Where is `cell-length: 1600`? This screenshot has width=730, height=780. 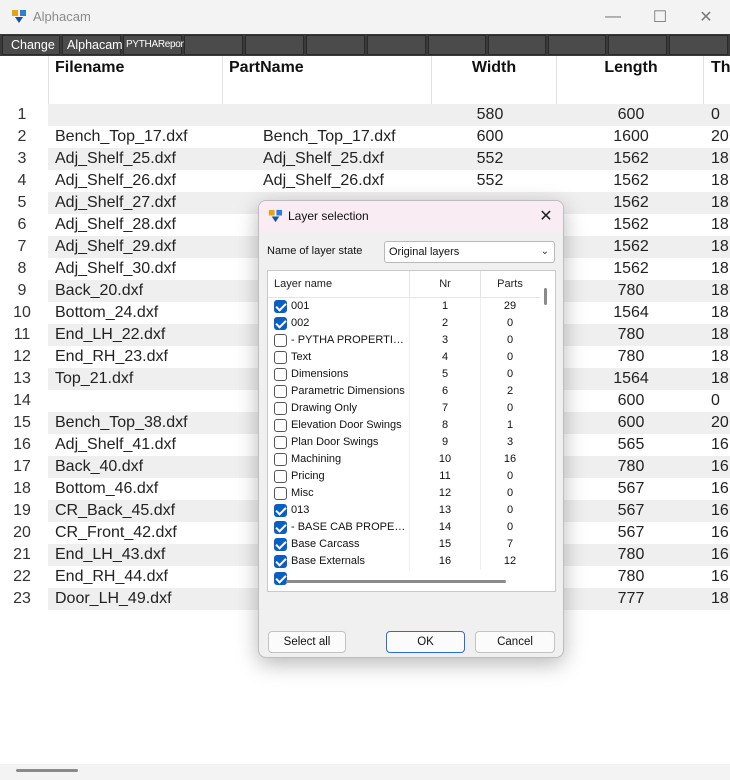
cell-length: 1600 is located at coordinates (631, 137).